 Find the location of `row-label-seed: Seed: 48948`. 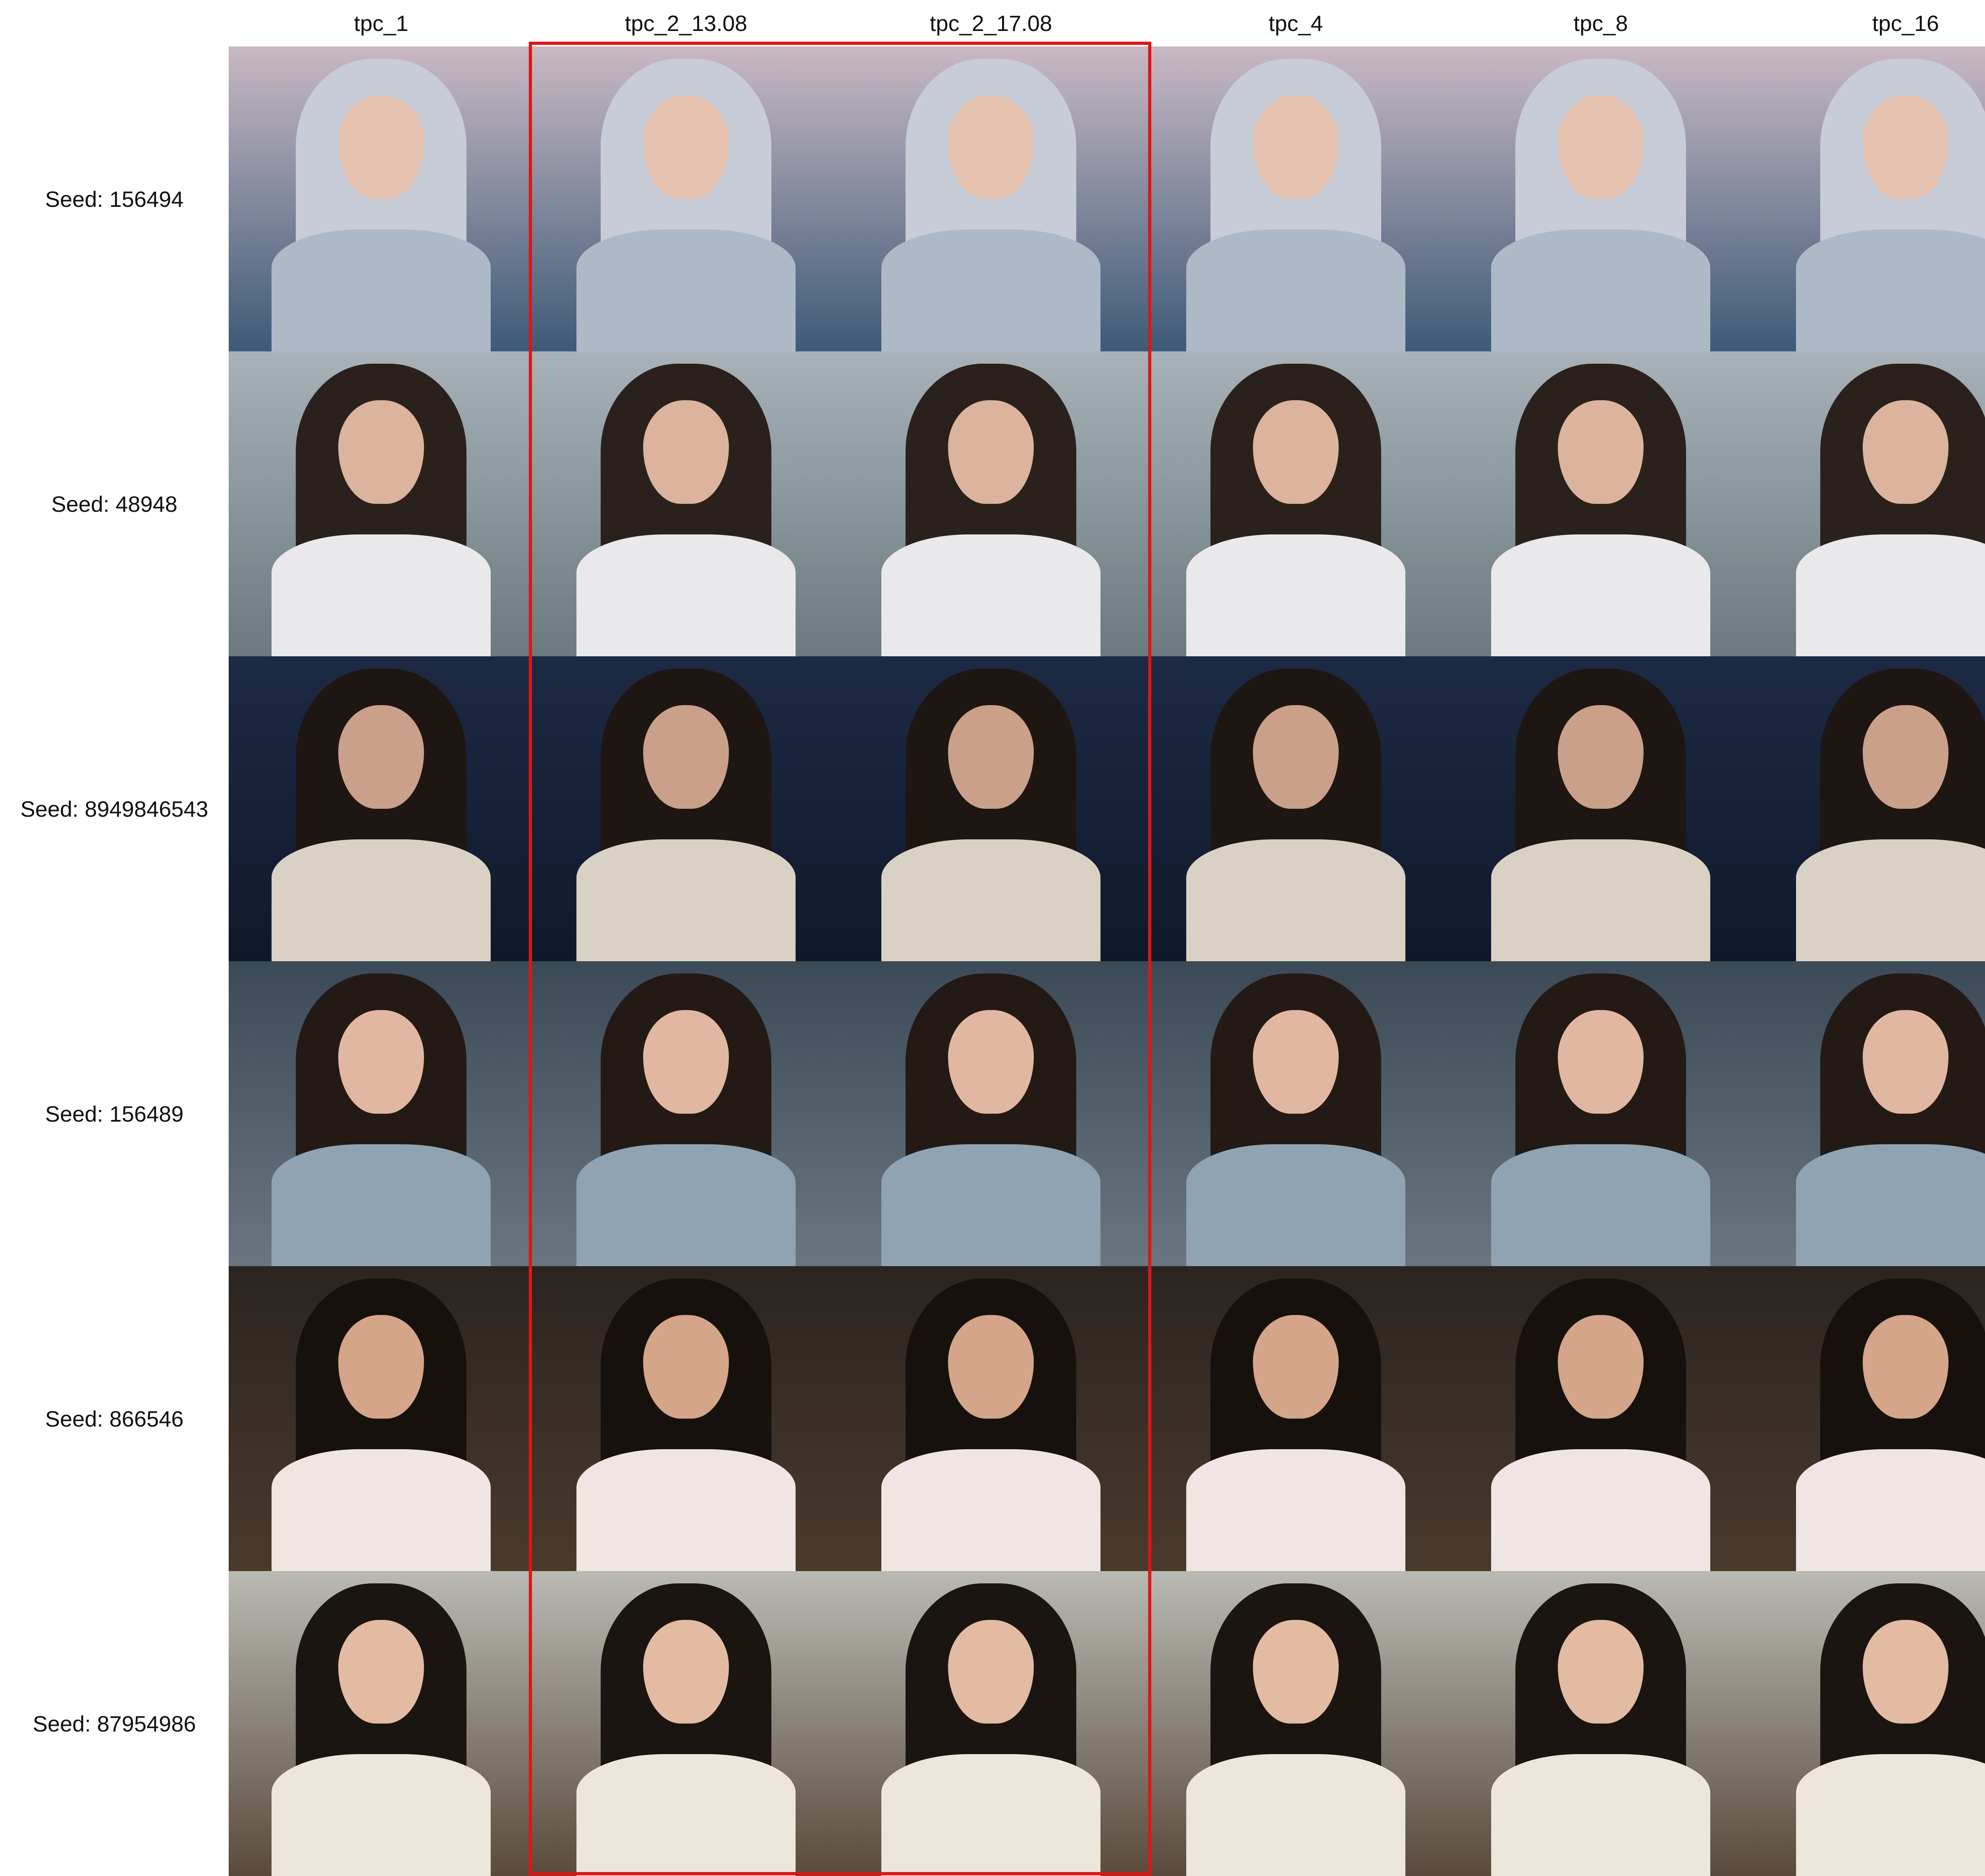

row-label-seed: Seed: 48948 is located at coordinates (114, 504).